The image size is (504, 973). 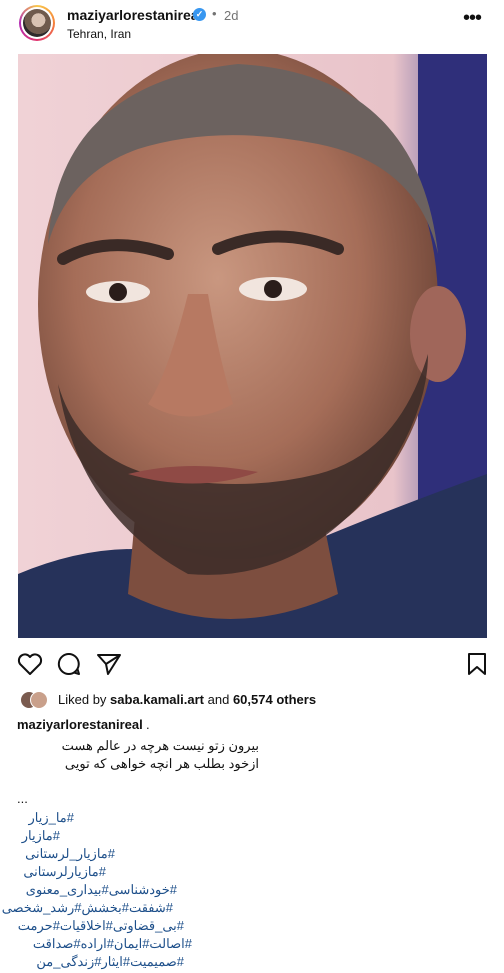 What do you see at coordinates (161, 763) in the screenshot?
I see `caption-line: ازخود بطلب هر انچه خواهی که تویی` at bounding box center [161, 763].